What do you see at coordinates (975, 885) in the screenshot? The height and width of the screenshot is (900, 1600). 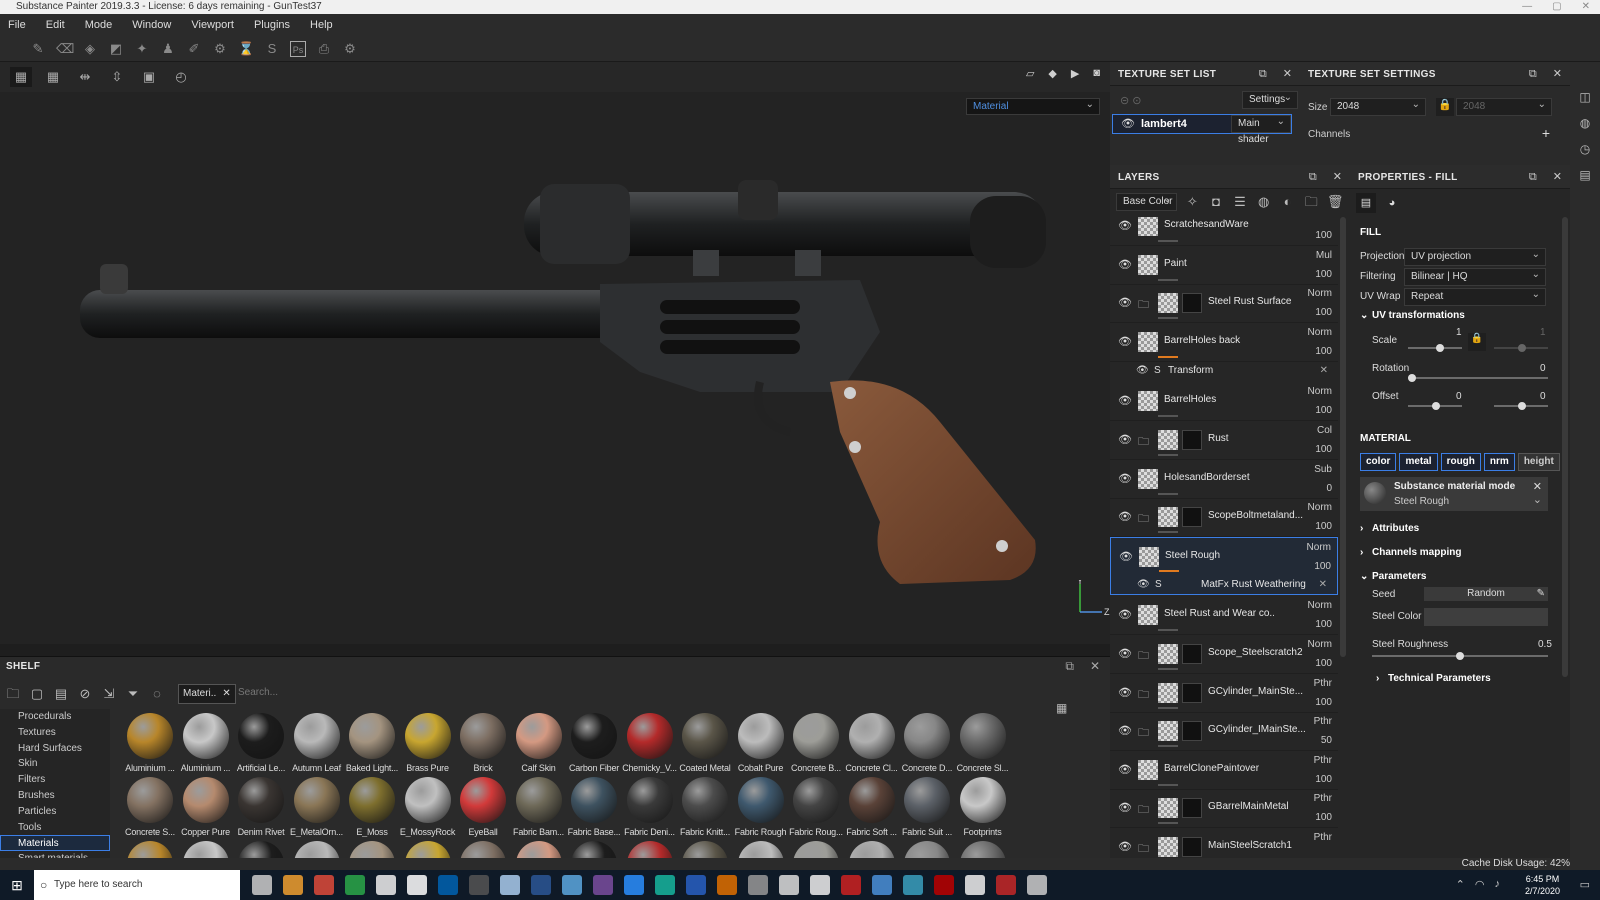 I see `obs-icon` at bounding box center [975, 885].